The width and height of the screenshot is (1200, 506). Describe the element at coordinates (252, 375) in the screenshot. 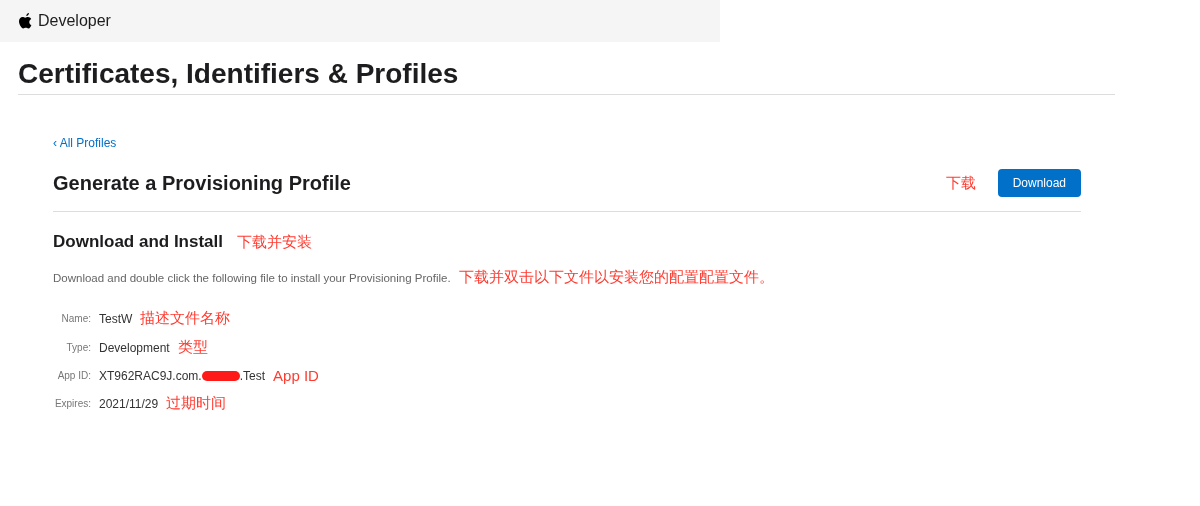

I see `field-value: .Test` at that location.